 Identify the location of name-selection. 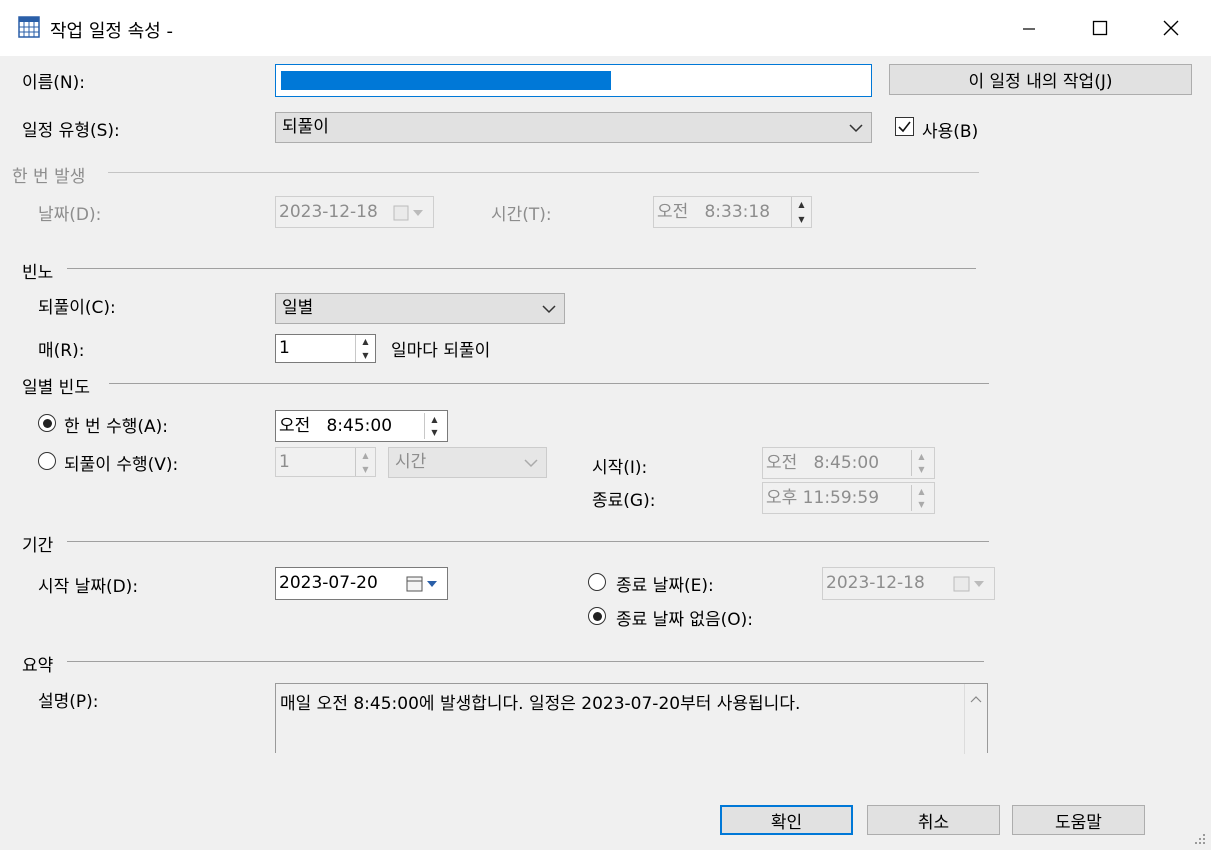
(446, 80).